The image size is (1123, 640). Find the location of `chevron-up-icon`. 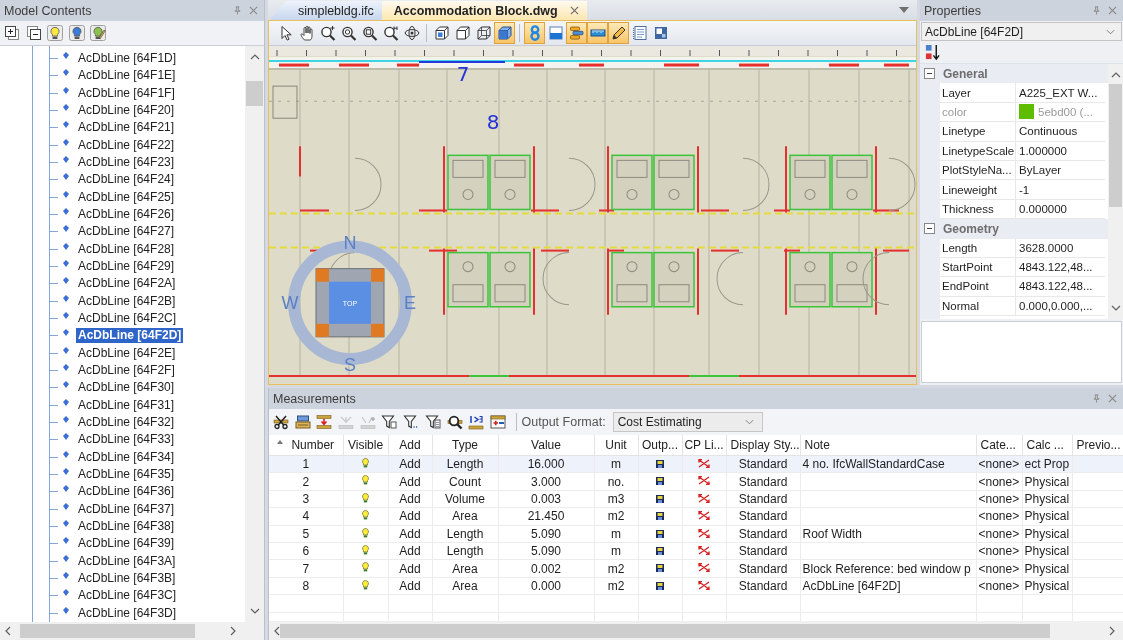

chevron-up-icon is located at coordinates (1115, 75).